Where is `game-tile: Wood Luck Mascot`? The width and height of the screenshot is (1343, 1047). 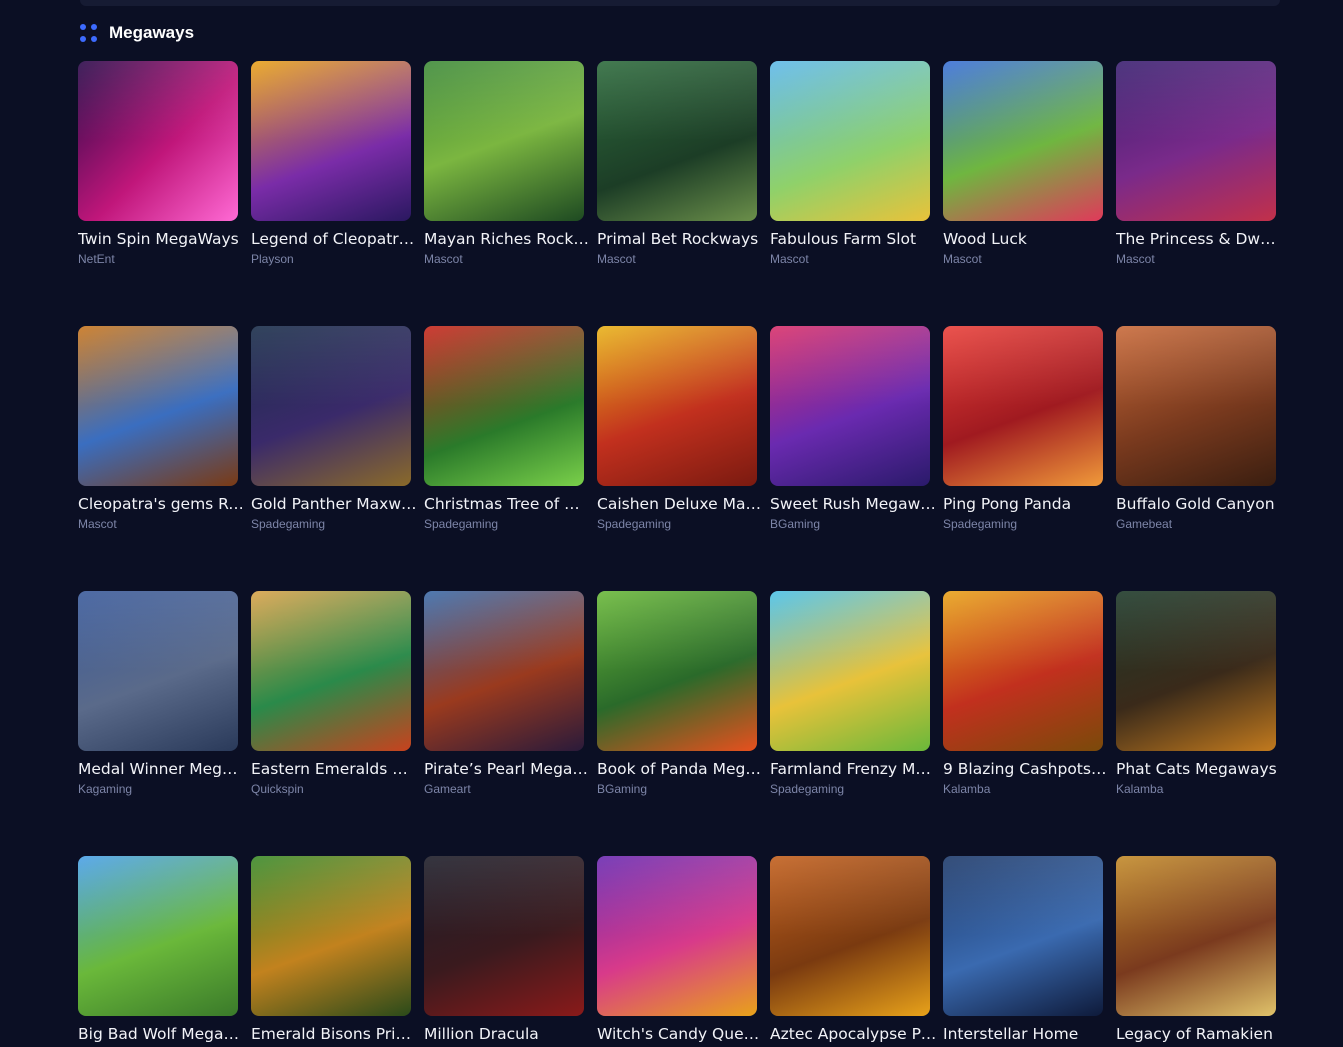 game-tile: Wood Luck Mascot is located at coordinates (1023, 163).